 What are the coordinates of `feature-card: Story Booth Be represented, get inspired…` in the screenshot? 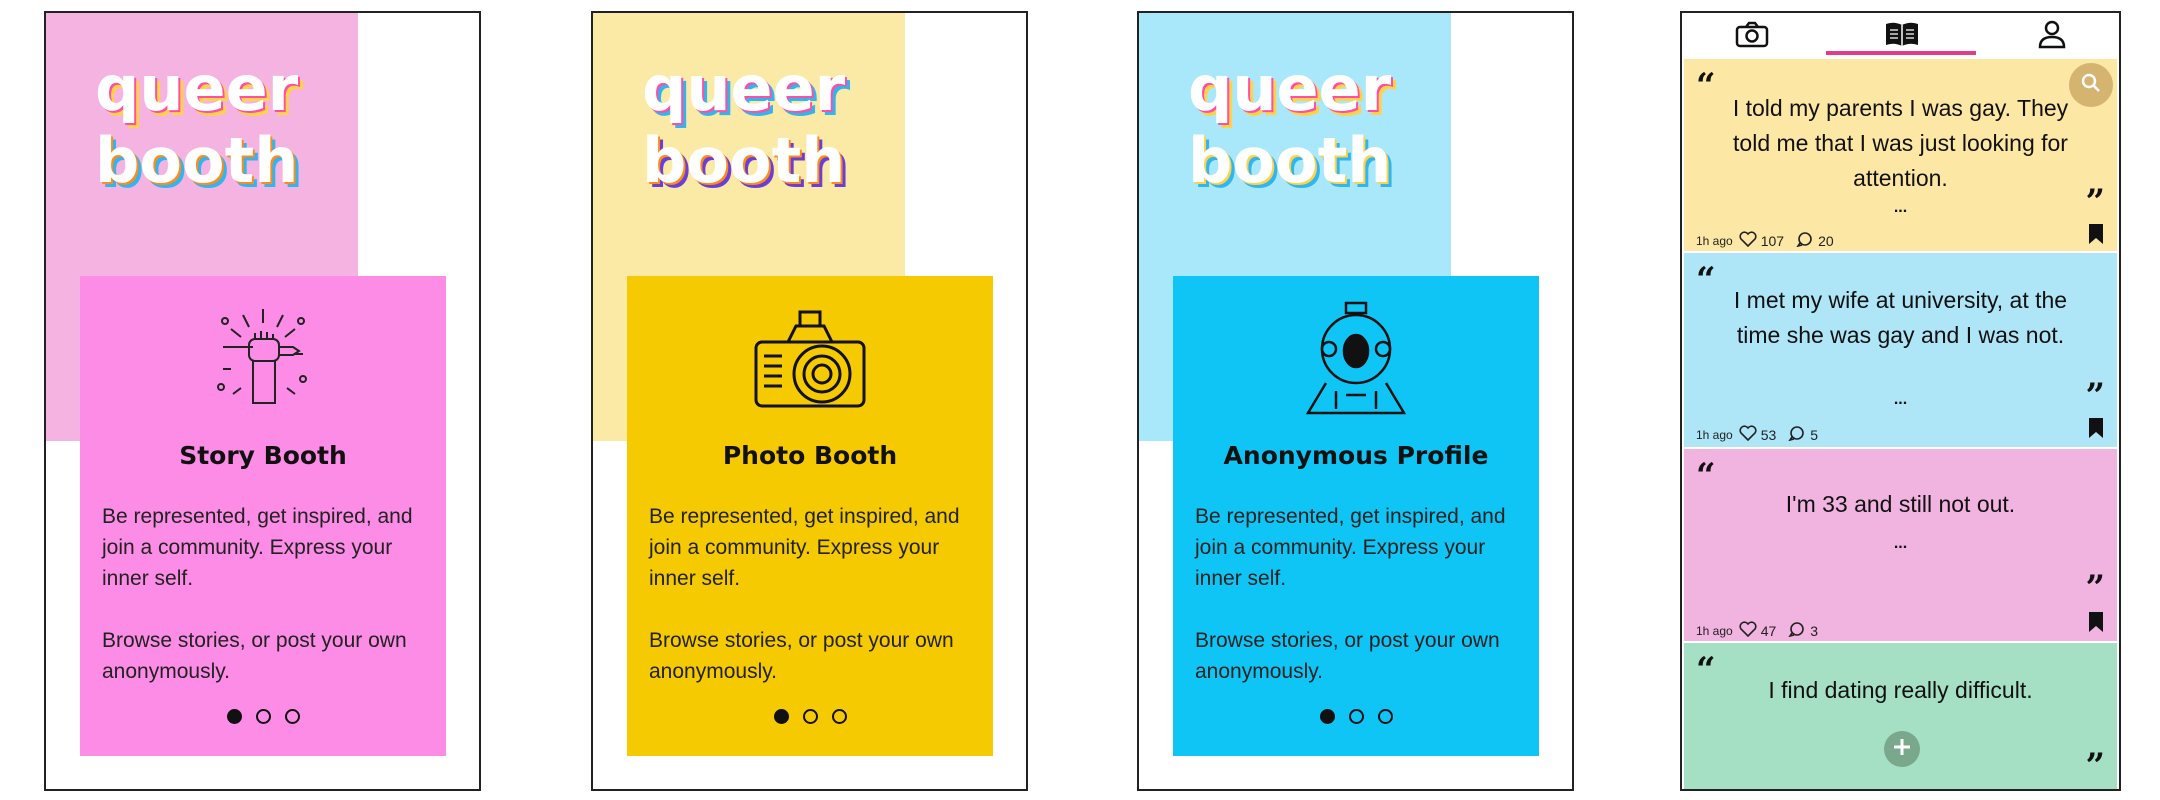 It's located at (263, 516).